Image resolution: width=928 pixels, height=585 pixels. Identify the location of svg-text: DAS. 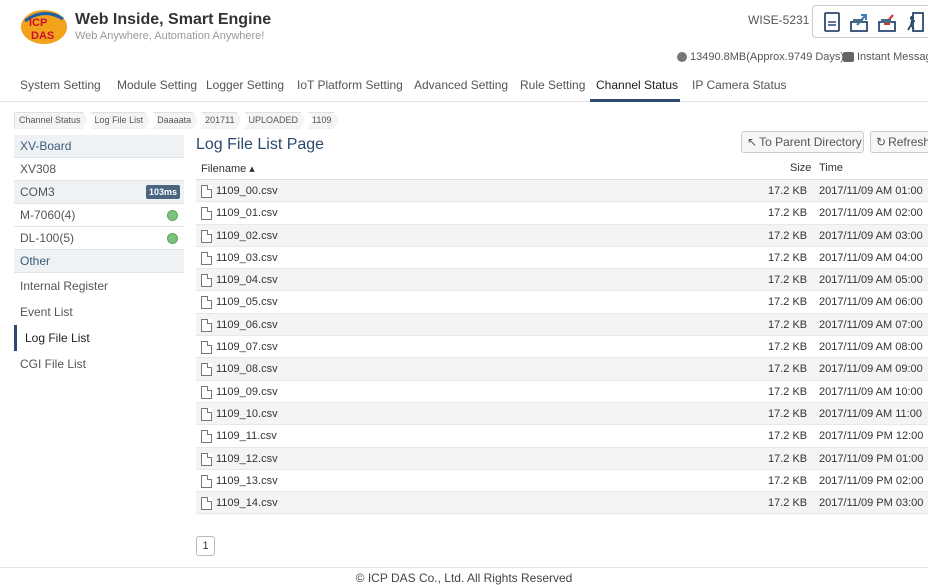
(42, 36).